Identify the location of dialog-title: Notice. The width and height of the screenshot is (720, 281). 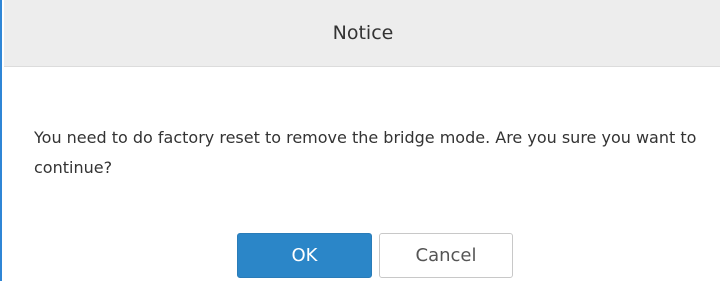
(363, 33).